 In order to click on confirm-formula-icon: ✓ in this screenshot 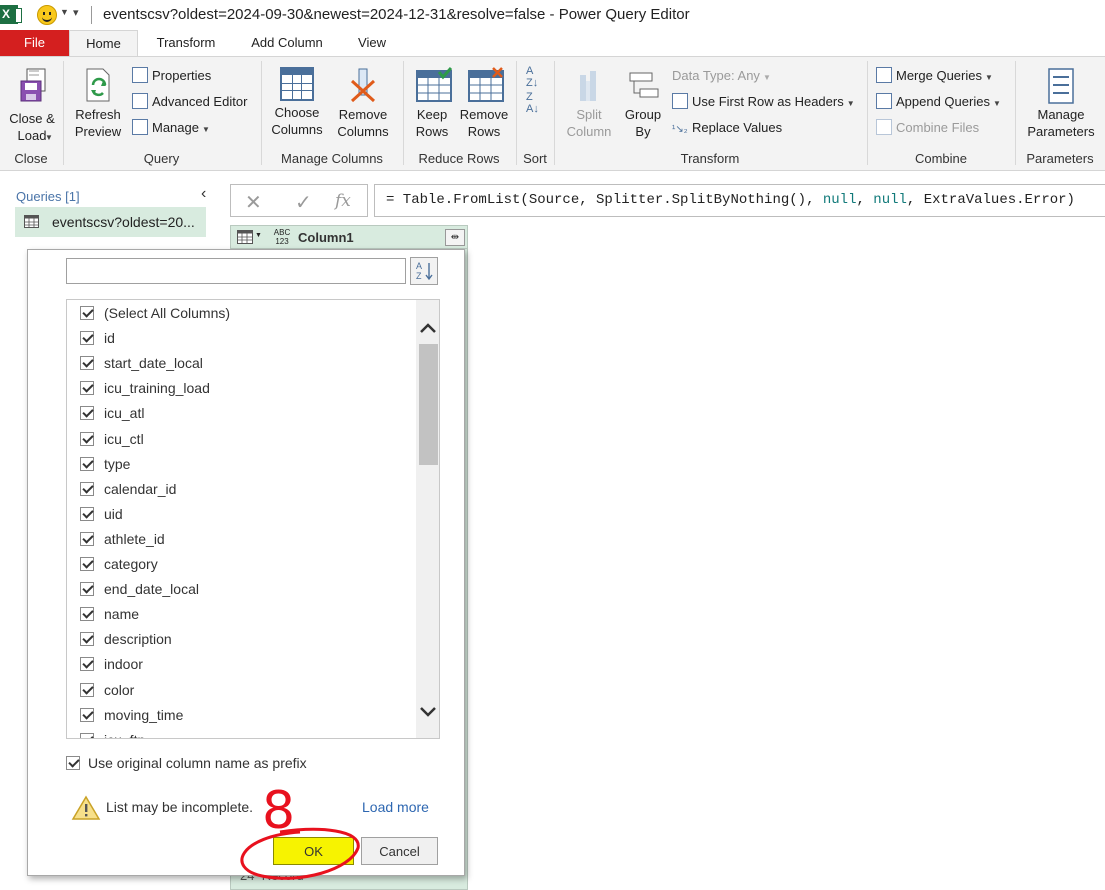, I will do `click(303, 202)`.